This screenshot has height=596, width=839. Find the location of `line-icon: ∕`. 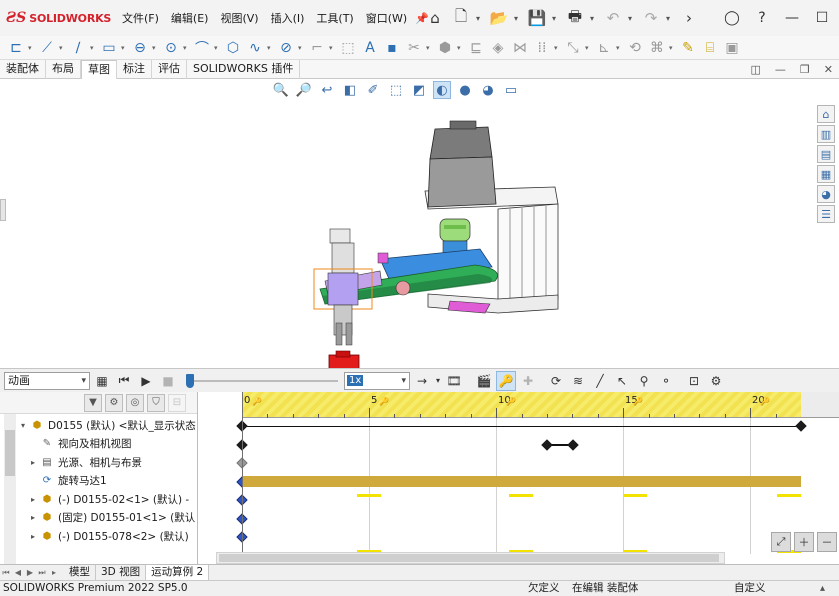

line-icon: ∕ is located at coordinates (78, 48).